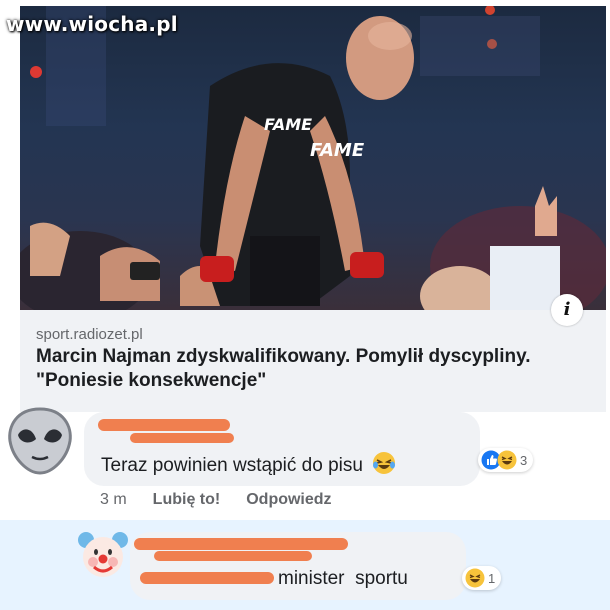 The width and height of the screenshot is (610, 610). I want to click on laughing-crying-emoji-icon, so click(384, 463).